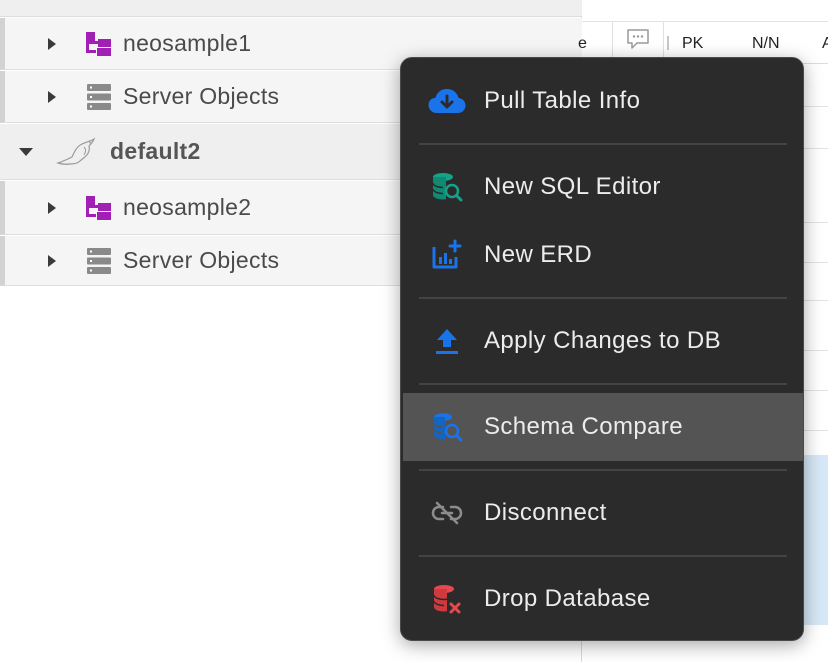  I want to click on menu-item-drop-database: Drop Database, so click(603, 599).